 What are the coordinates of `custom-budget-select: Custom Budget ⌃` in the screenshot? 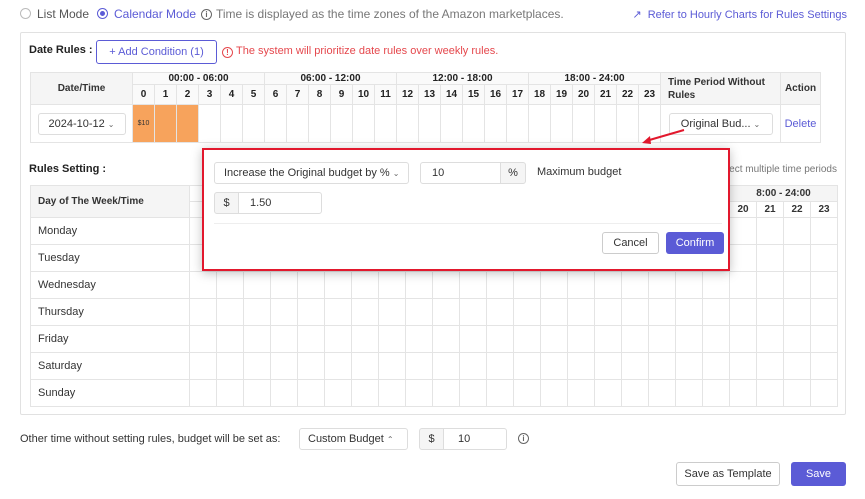 It's located at (353, 439).